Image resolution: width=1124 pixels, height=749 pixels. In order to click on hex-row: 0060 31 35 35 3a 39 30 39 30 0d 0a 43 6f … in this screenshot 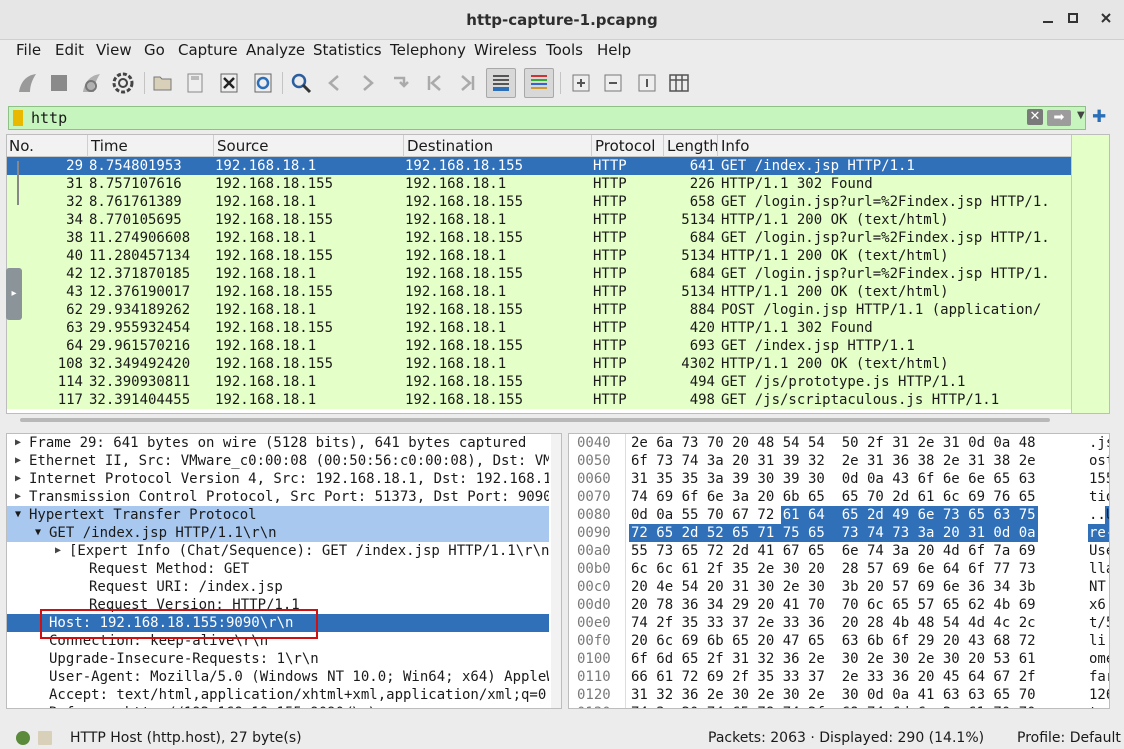, I will do `click(839, 479)`.